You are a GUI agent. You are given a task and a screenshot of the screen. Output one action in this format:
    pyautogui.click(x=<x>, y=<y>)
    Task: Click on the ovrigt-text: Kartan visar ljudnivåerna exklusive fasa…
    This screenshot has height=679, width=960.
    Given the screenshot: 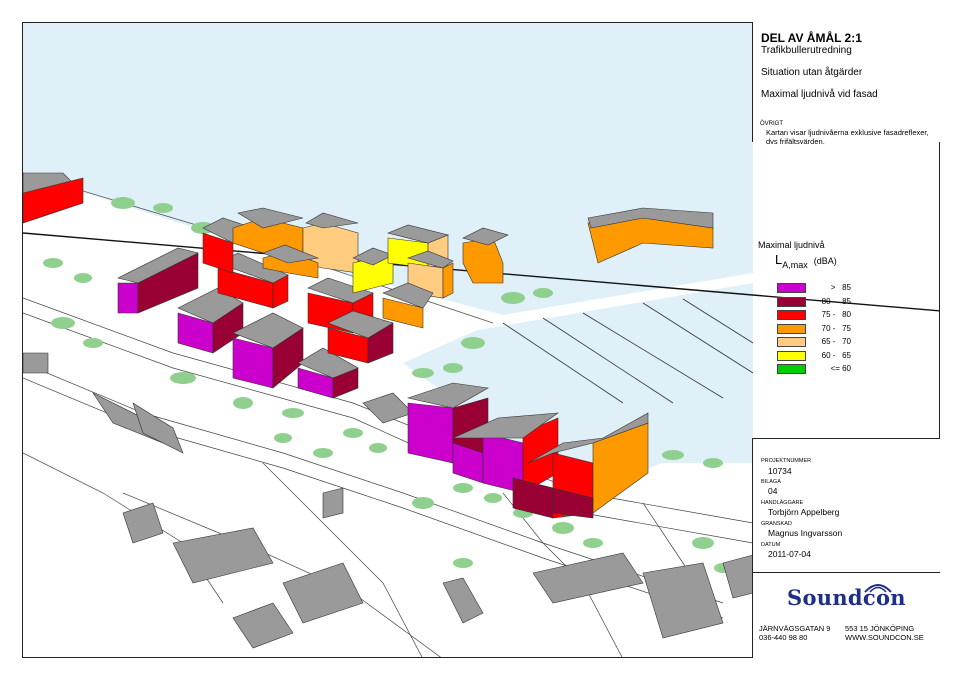 What is the action you would take?
    pyautogui.click(x=851, y=137)
    